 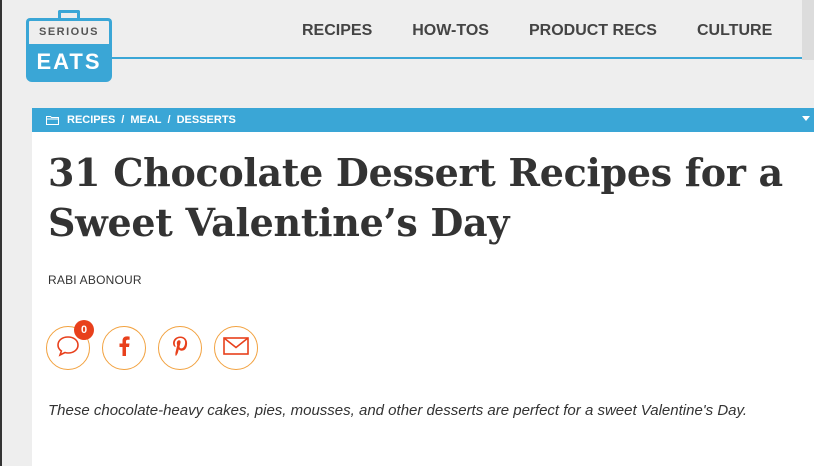 What do you see at coordinates (68, 348) in the screenshot?
I see `comment-icon` at bounding box center [68, 348].